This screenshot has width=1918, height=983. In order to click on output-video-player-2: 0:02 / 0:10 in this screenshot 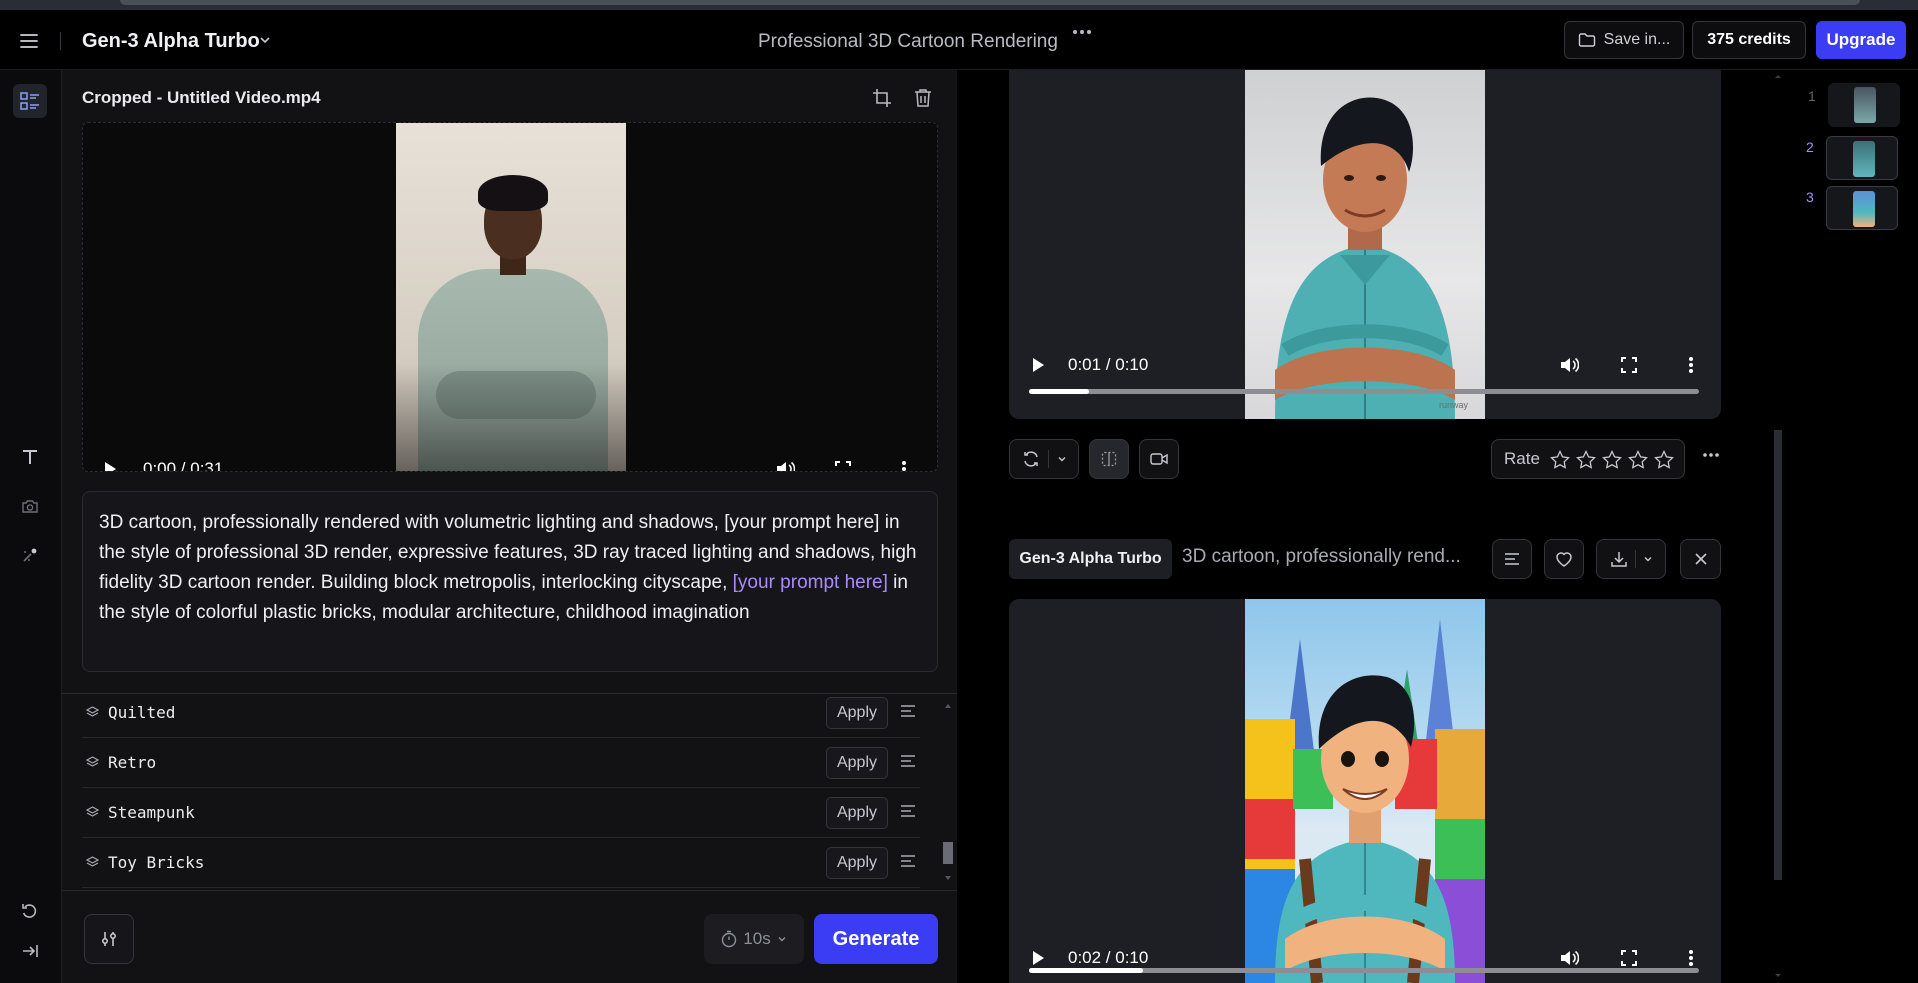, I will do `click(1365, 791)`.